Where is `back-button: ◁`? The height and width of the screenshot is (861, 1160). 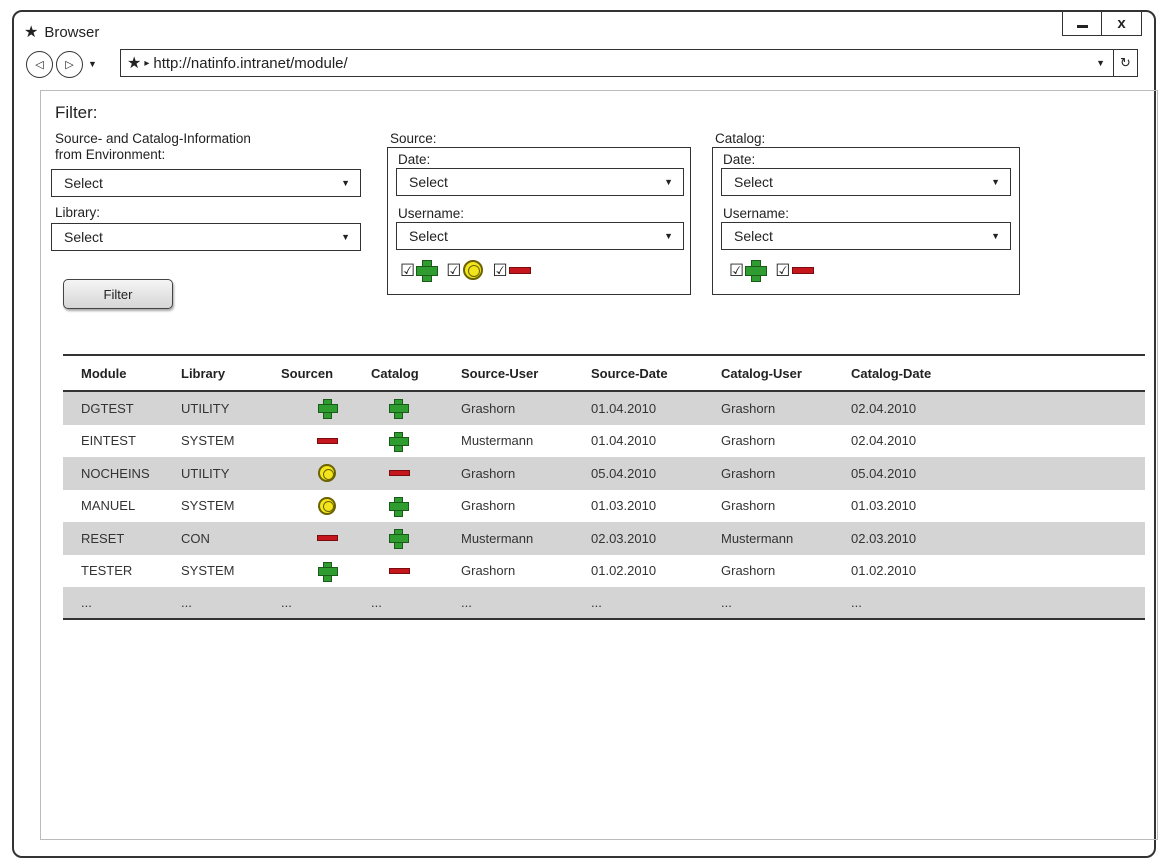 back-button: ◁ is located at coordinates (39, 64).